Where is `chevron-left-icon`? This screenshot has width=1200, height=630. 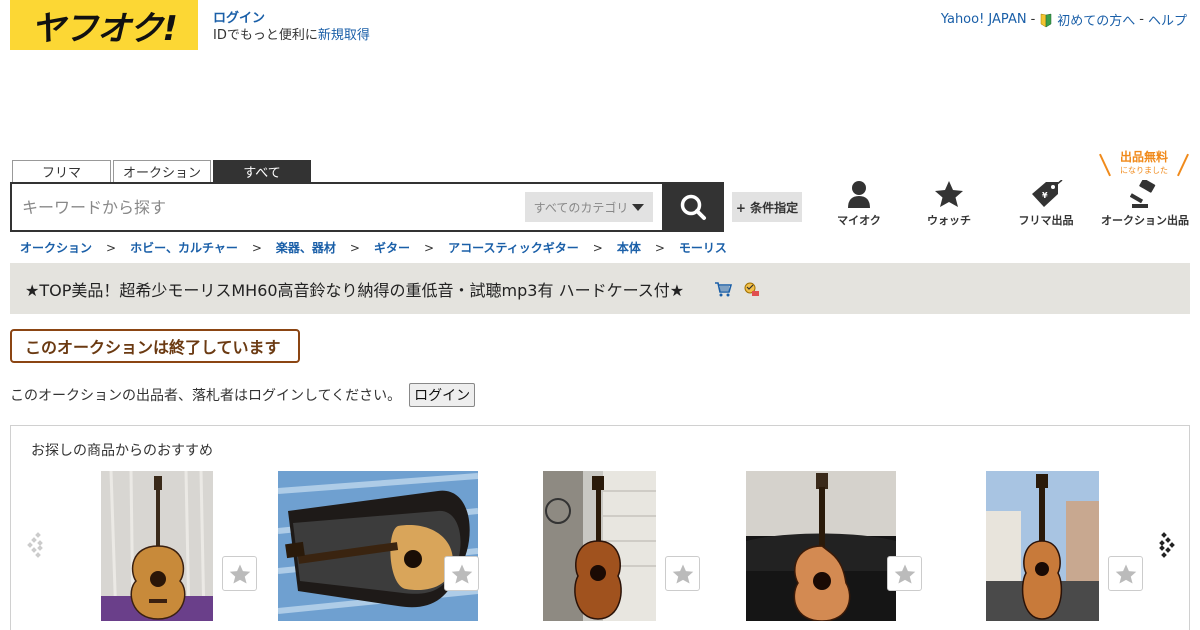 chevron-left-icon is located at coordinates (35, 545).